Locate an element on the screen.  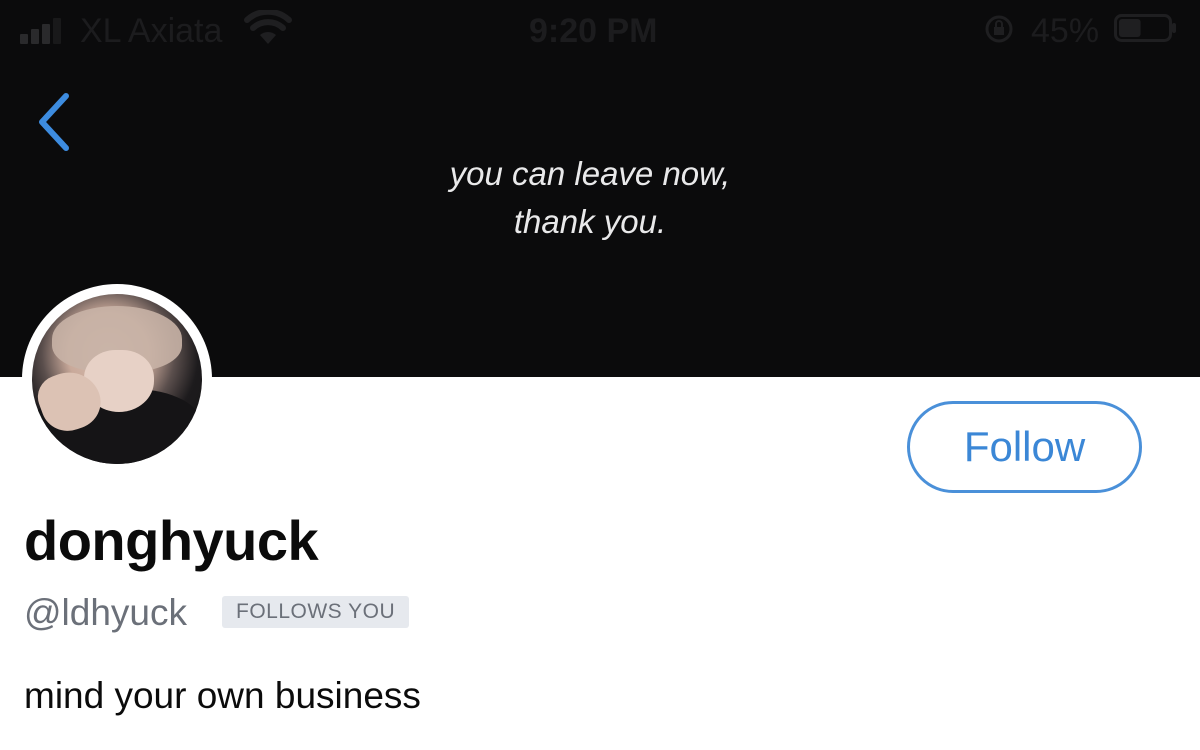
user-handle: @ldhyuck is located at coordinates (106, 612).